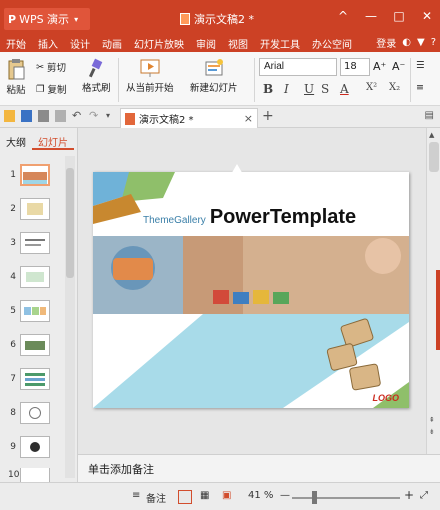 The height and width of the screenshot is (510, 440). I want to click on zoom-level: 41 %, so click(260, 495).